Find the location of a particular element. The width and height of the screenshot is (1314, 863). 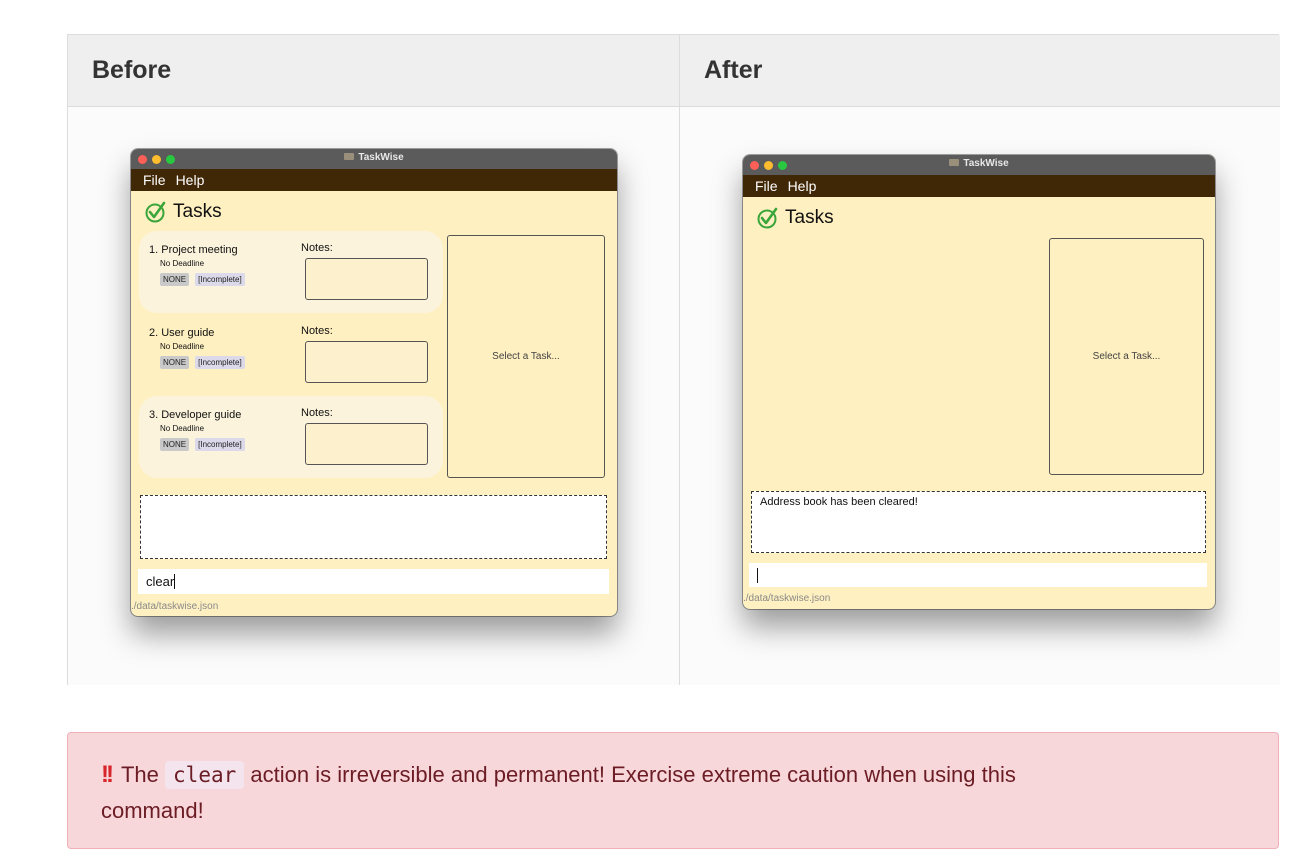

command-input is located at coordinates (978, 575).